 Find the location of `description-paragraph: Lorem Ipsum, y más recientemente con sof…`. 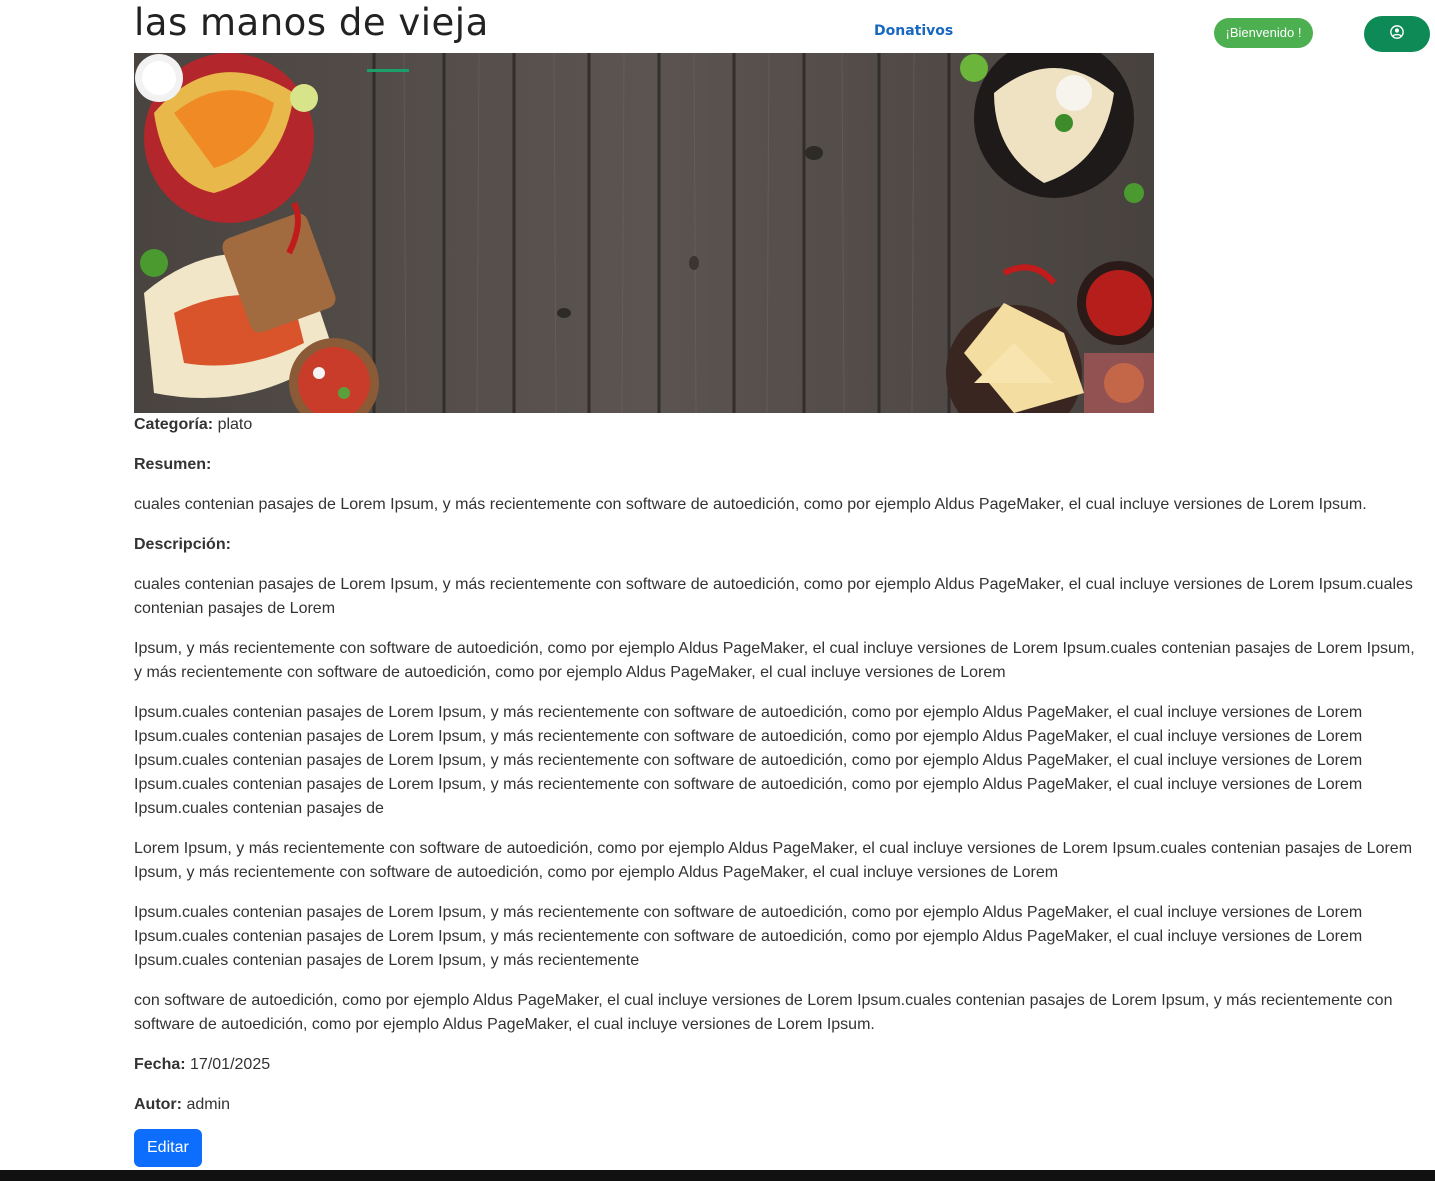

description-paragraph: Lorem Ipsum, y más recientemente con sof… is located at coordinates (773, 860).